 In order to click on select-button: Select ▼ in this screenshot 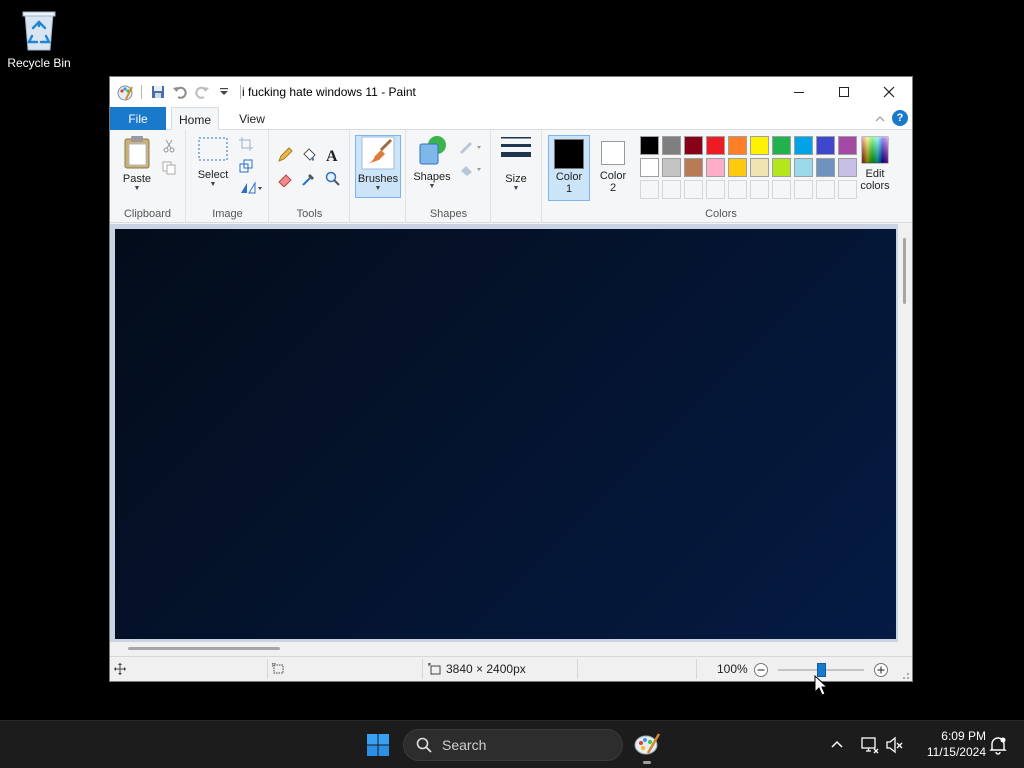, I will do `click(213, 161)`.